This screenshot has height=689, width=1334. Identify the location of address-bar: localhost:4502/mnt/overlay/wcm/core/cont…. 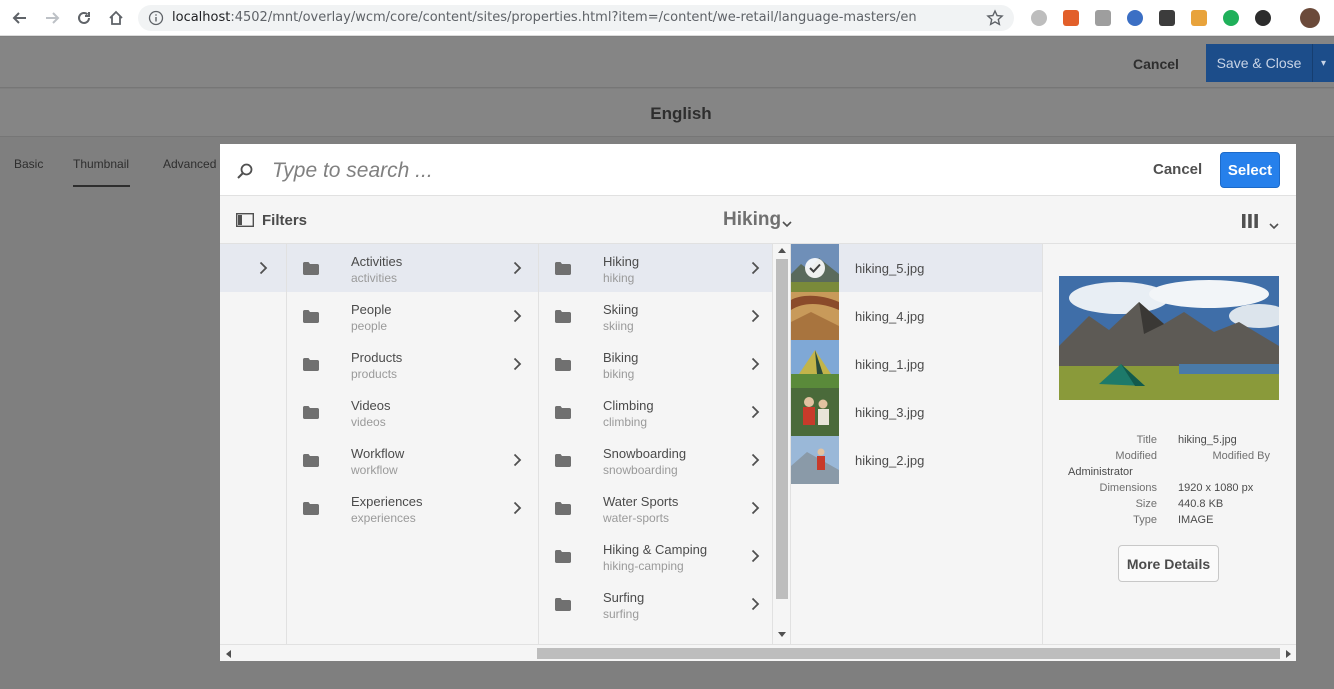
(576, 18).